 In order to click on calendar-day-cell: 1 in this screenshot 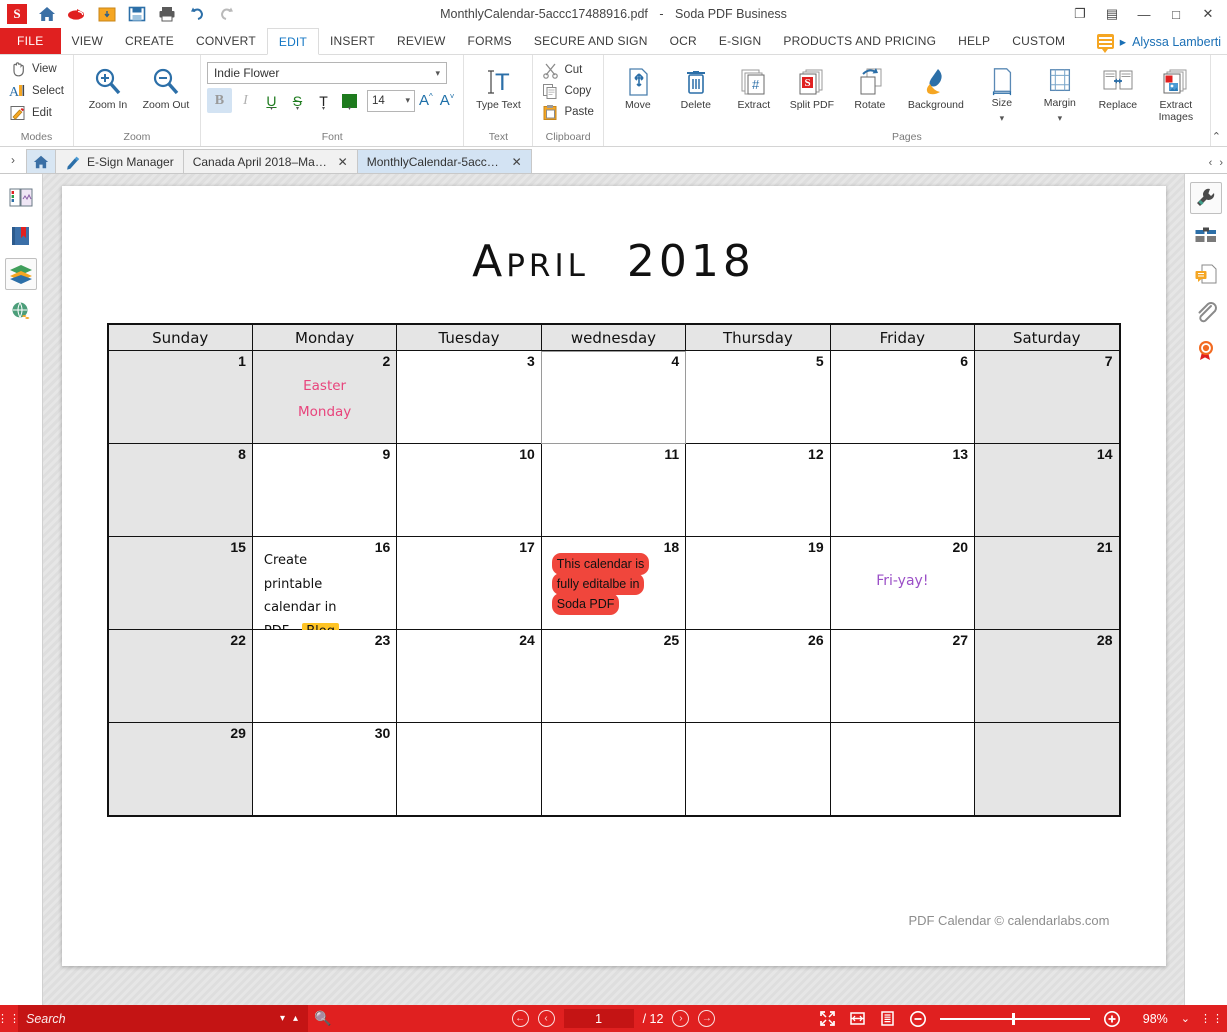, I will do `click(180, 397)`.